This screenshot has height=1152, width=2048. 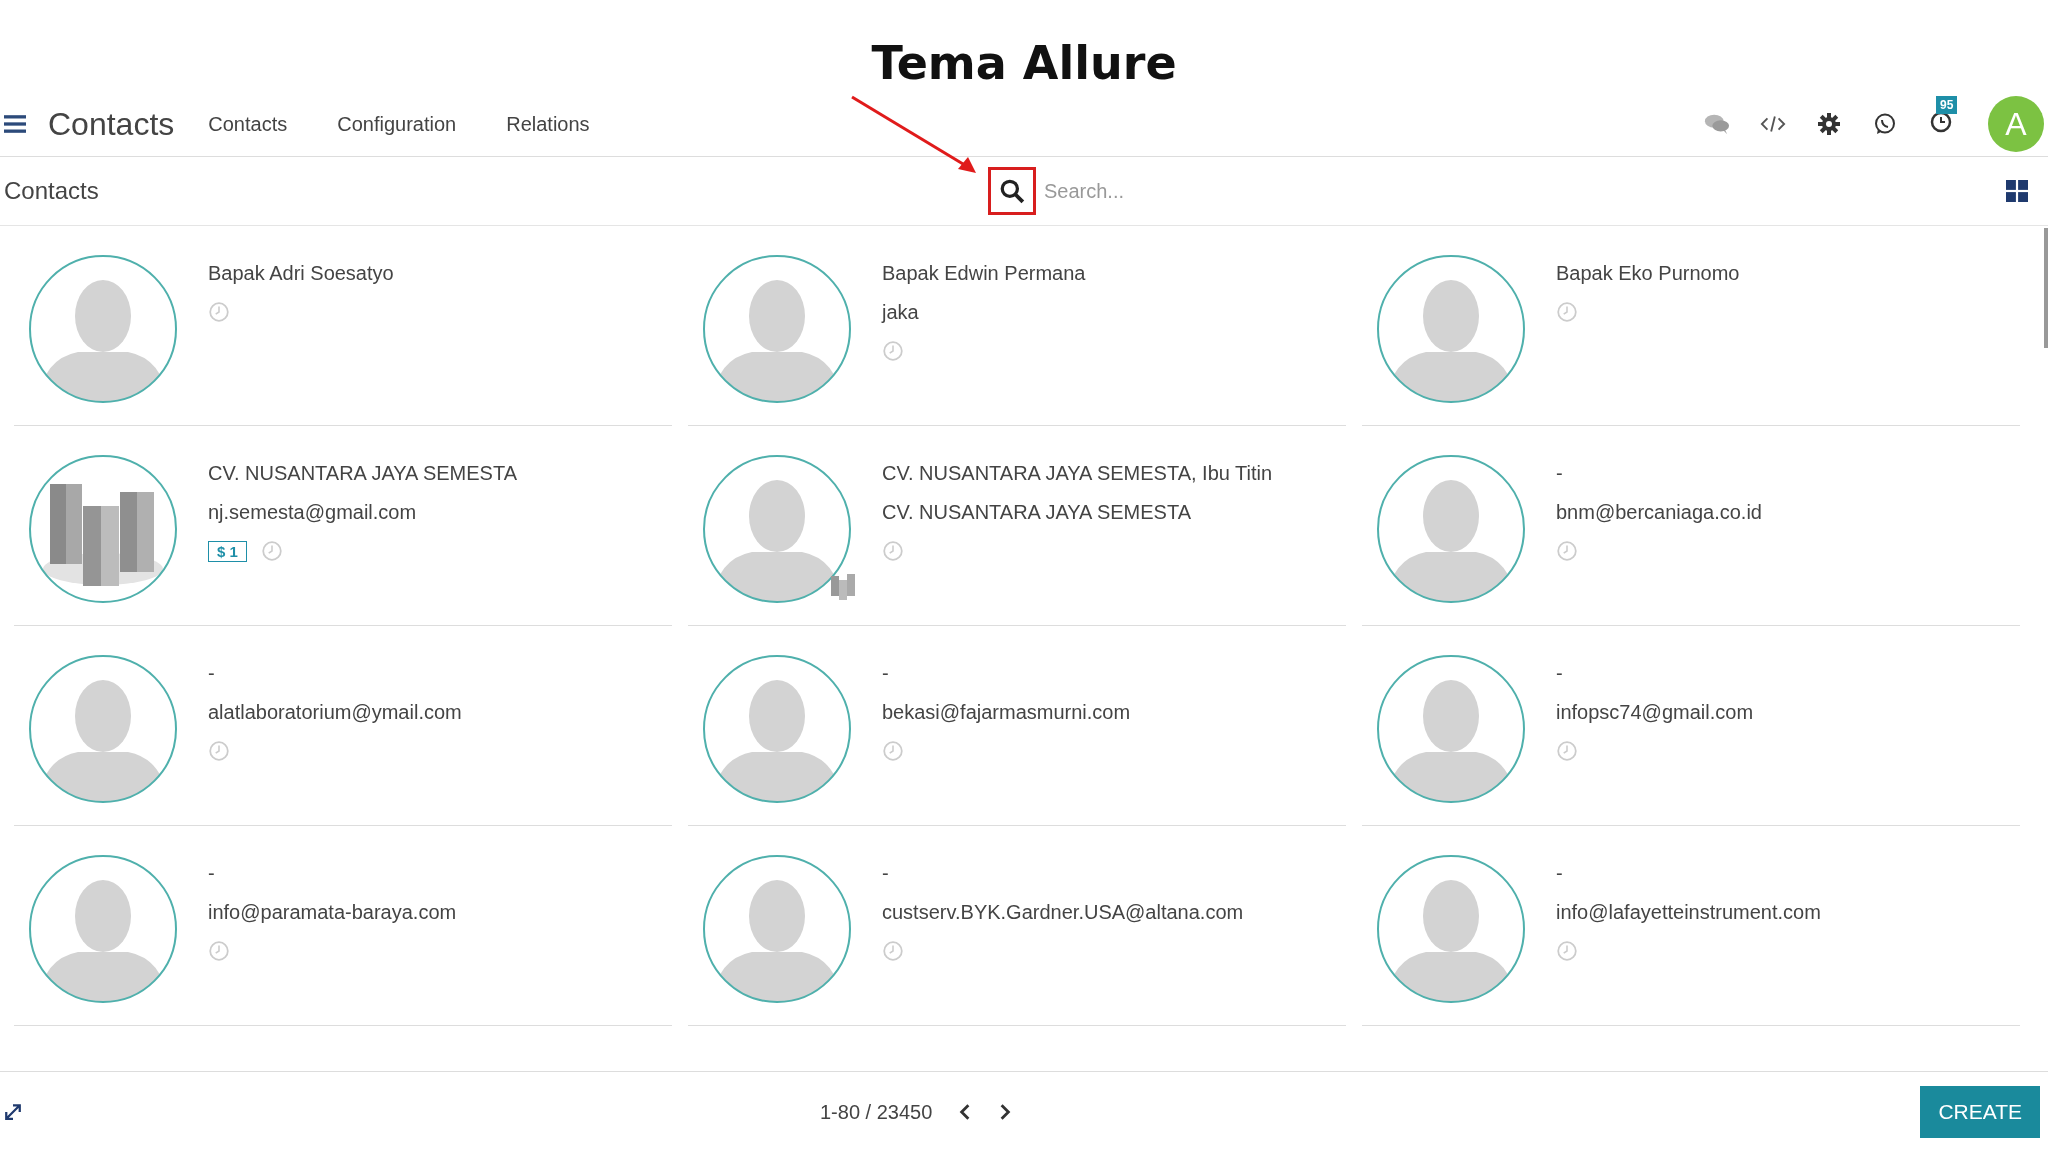 What do you see at coordinates (397, 124) in the screenshot?
I see `menu-item: Configuration` at bounding box center [397, 124].